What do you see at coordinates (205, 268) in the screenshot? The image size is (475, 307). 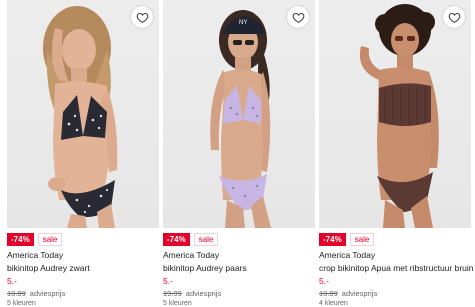 I see `product-name: bikinitop Audrey paars` at bounding box center [205, 268].